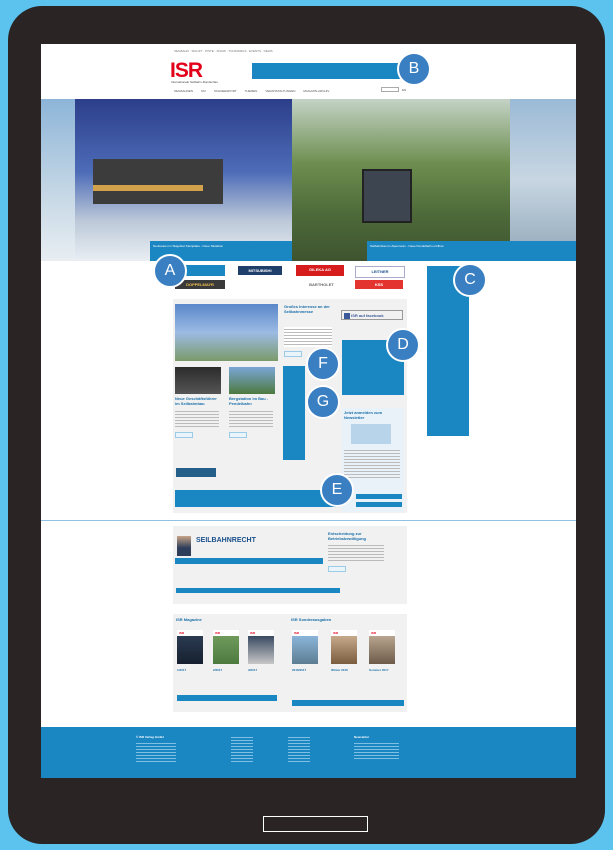  What do you see at coordinates (379, 670) in the screenshot?
I see `special-edition: Sommer 2017` at bounding box center [379, 670].